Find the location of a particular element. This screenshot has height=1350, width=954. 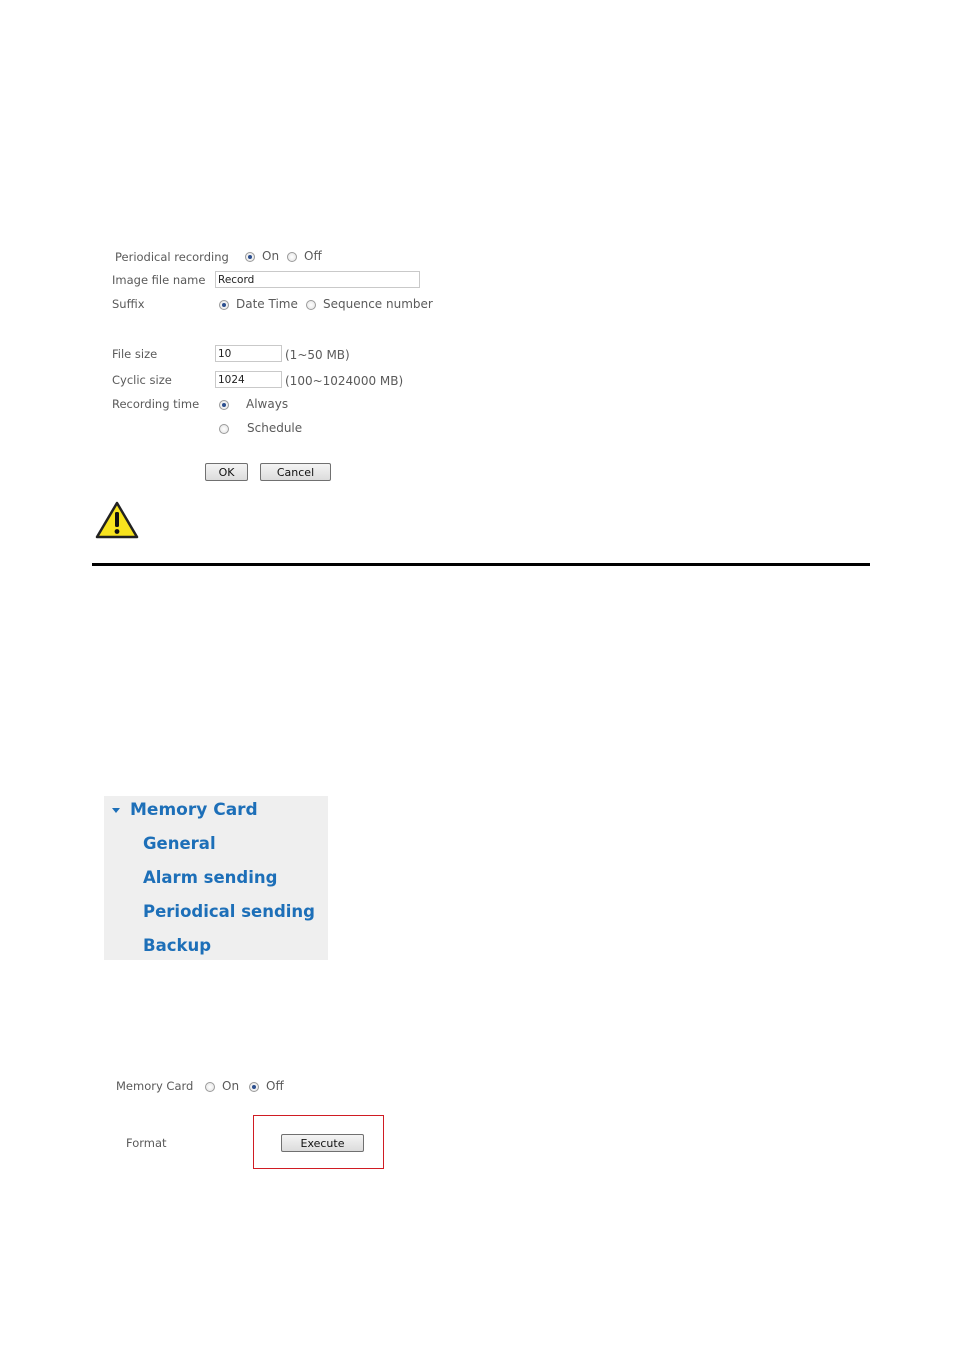

image-file-name-label: Image file name is located at coordinates (159, 280).